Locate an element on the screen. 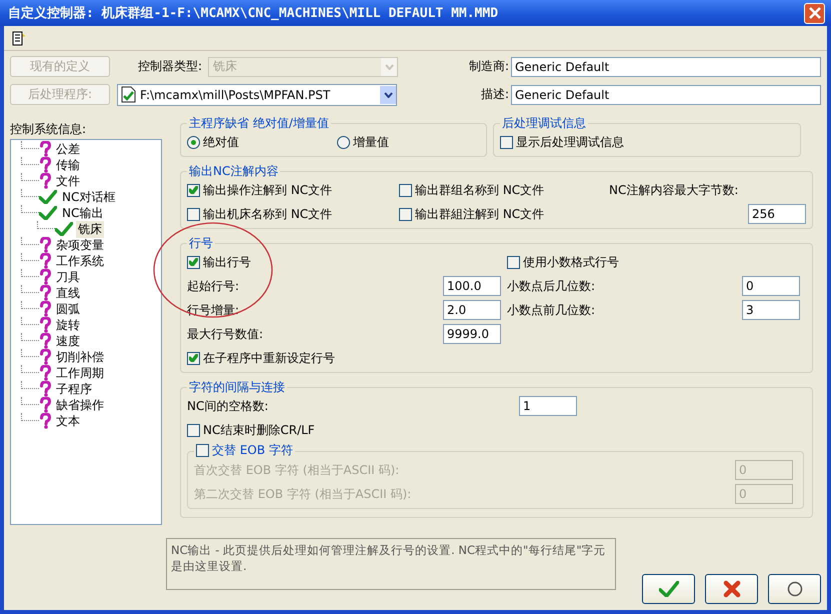  group-title: 行号 is located at coordinates (201, 243).